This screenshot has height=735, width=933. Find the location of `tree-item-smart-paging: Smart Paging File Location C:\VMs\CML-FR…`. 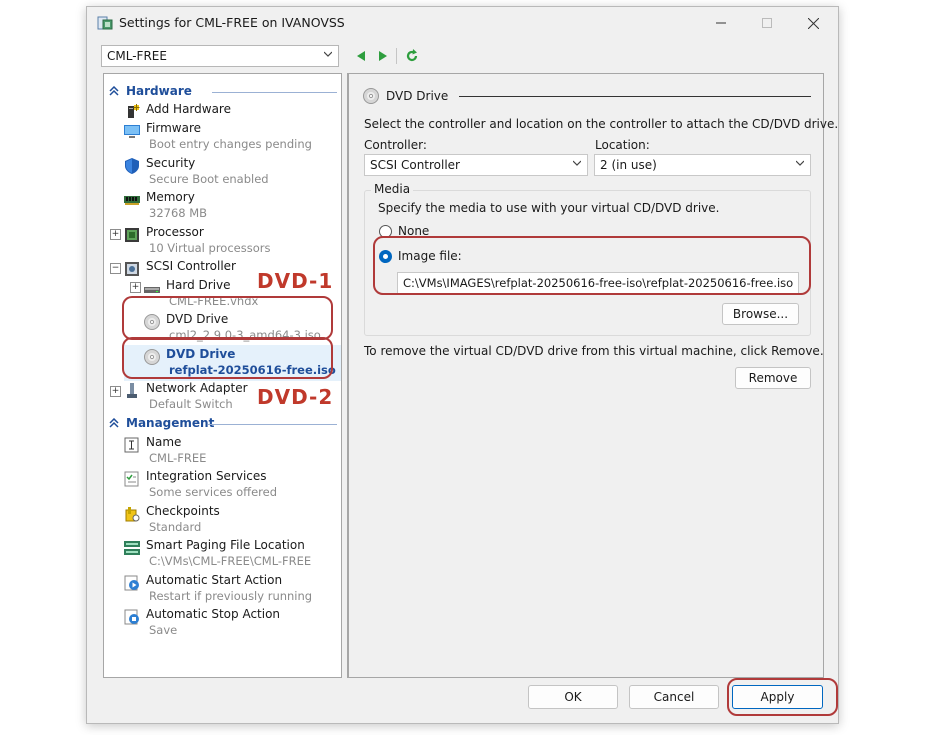

tree-item-smart-paging: Smart Paging File Location C:\VMs\CML-FR… is located at coordinates (229, 555).